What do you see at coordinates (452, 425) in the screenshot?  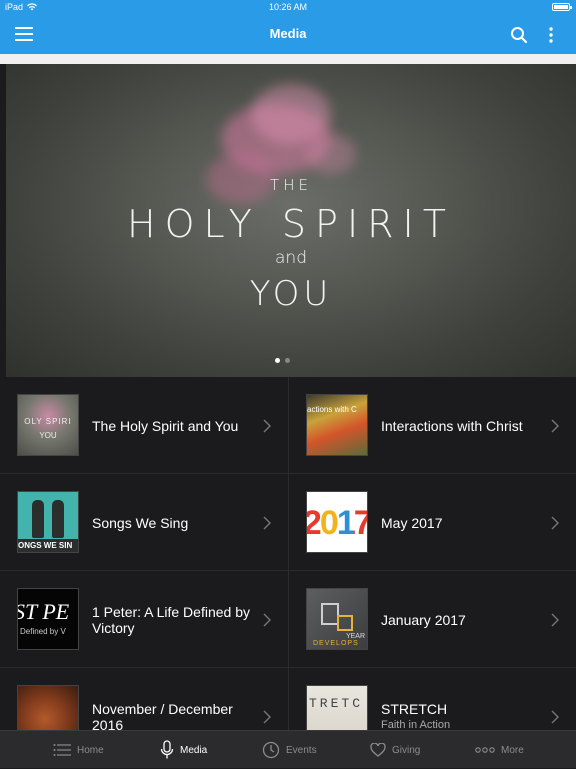 I see `media-title: Interactions with Christ` at bounding box center [452, 425].